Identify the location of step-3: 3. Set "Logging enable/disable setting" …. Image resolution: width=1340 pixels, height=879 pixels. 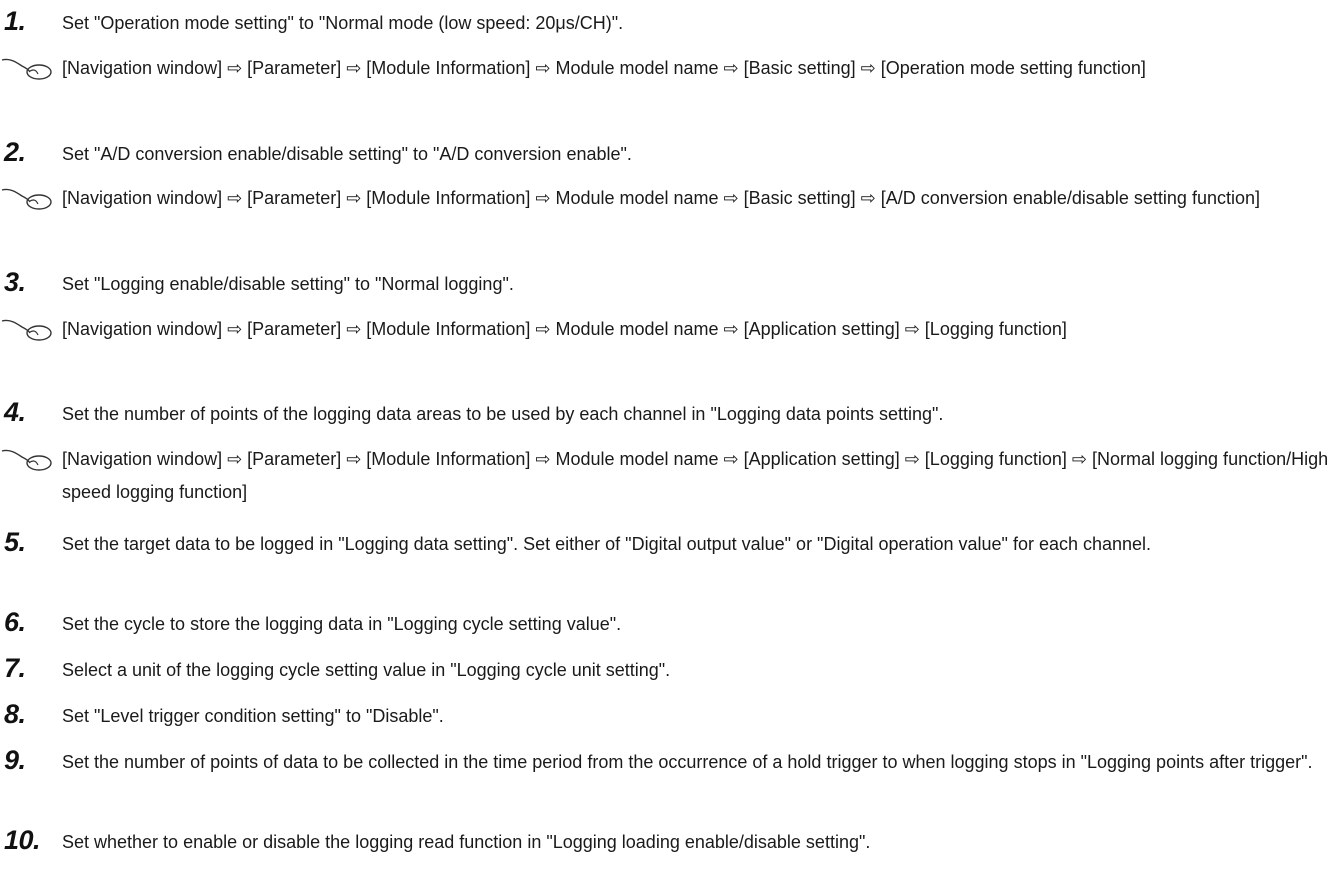
(670, 283).